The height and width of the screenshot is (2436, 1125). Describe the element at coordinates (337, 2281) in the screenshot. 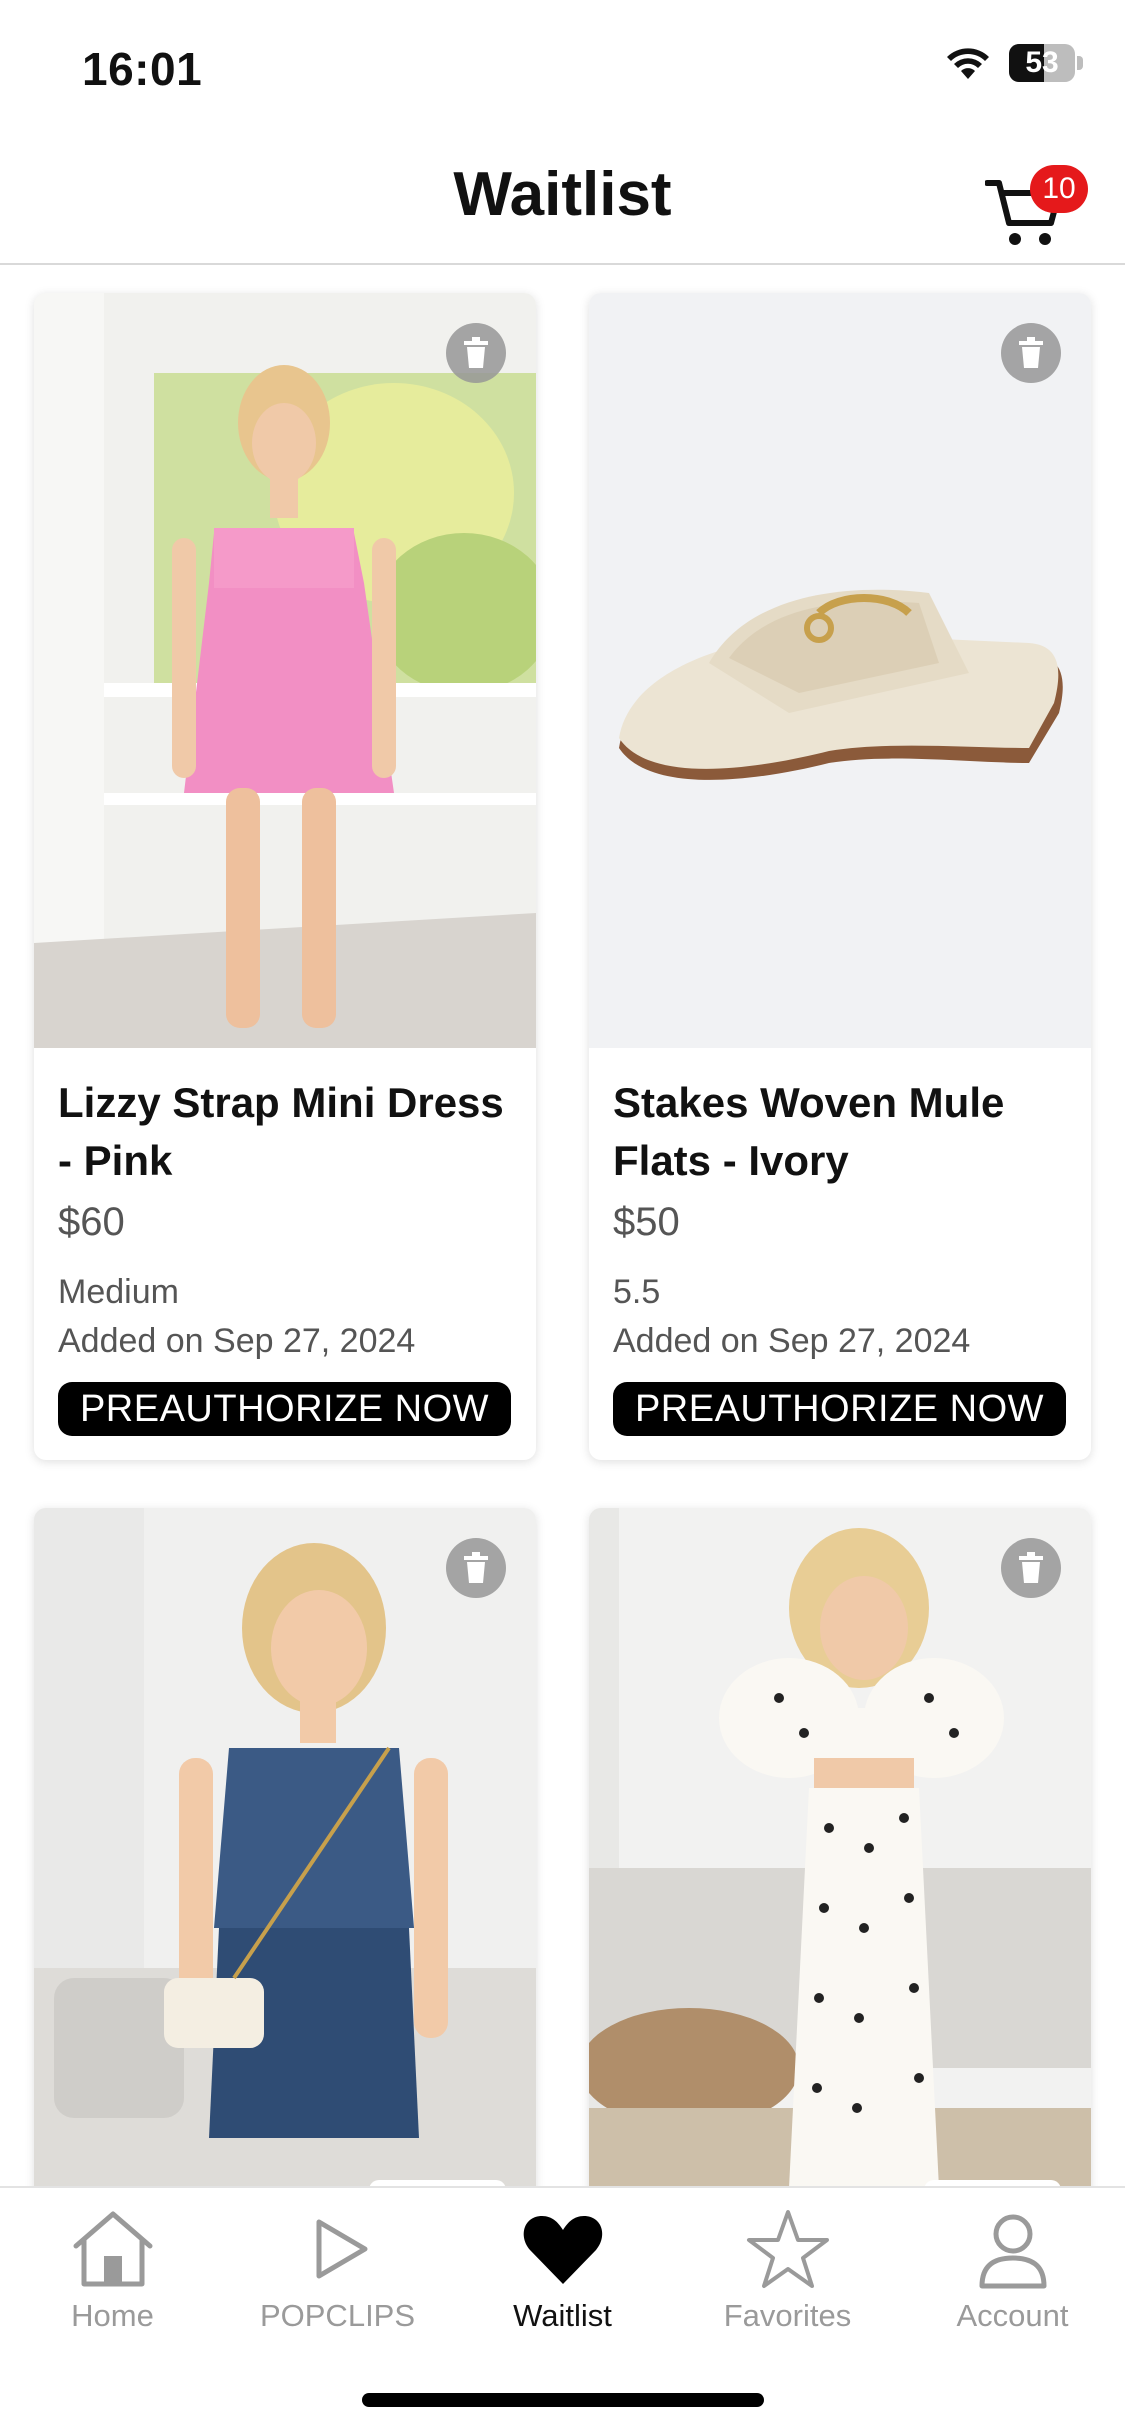

I see `tab-popclips: POPCLIPS` at that location.